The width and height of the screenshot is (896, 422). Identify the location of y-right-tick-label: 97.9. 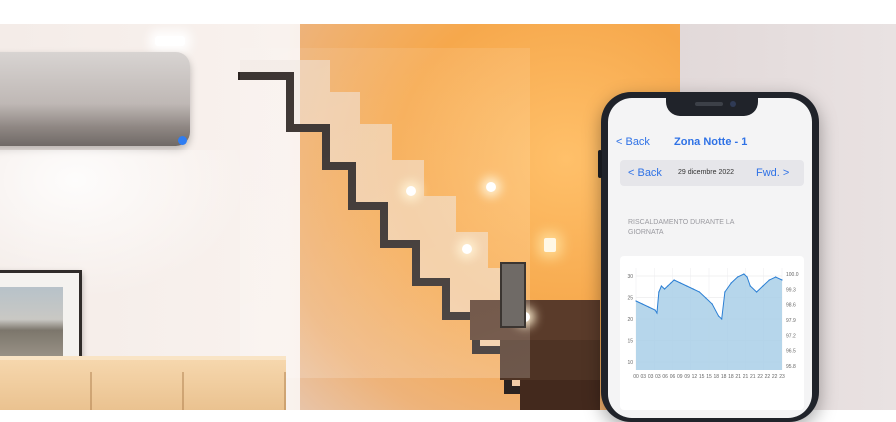
(791, 321).